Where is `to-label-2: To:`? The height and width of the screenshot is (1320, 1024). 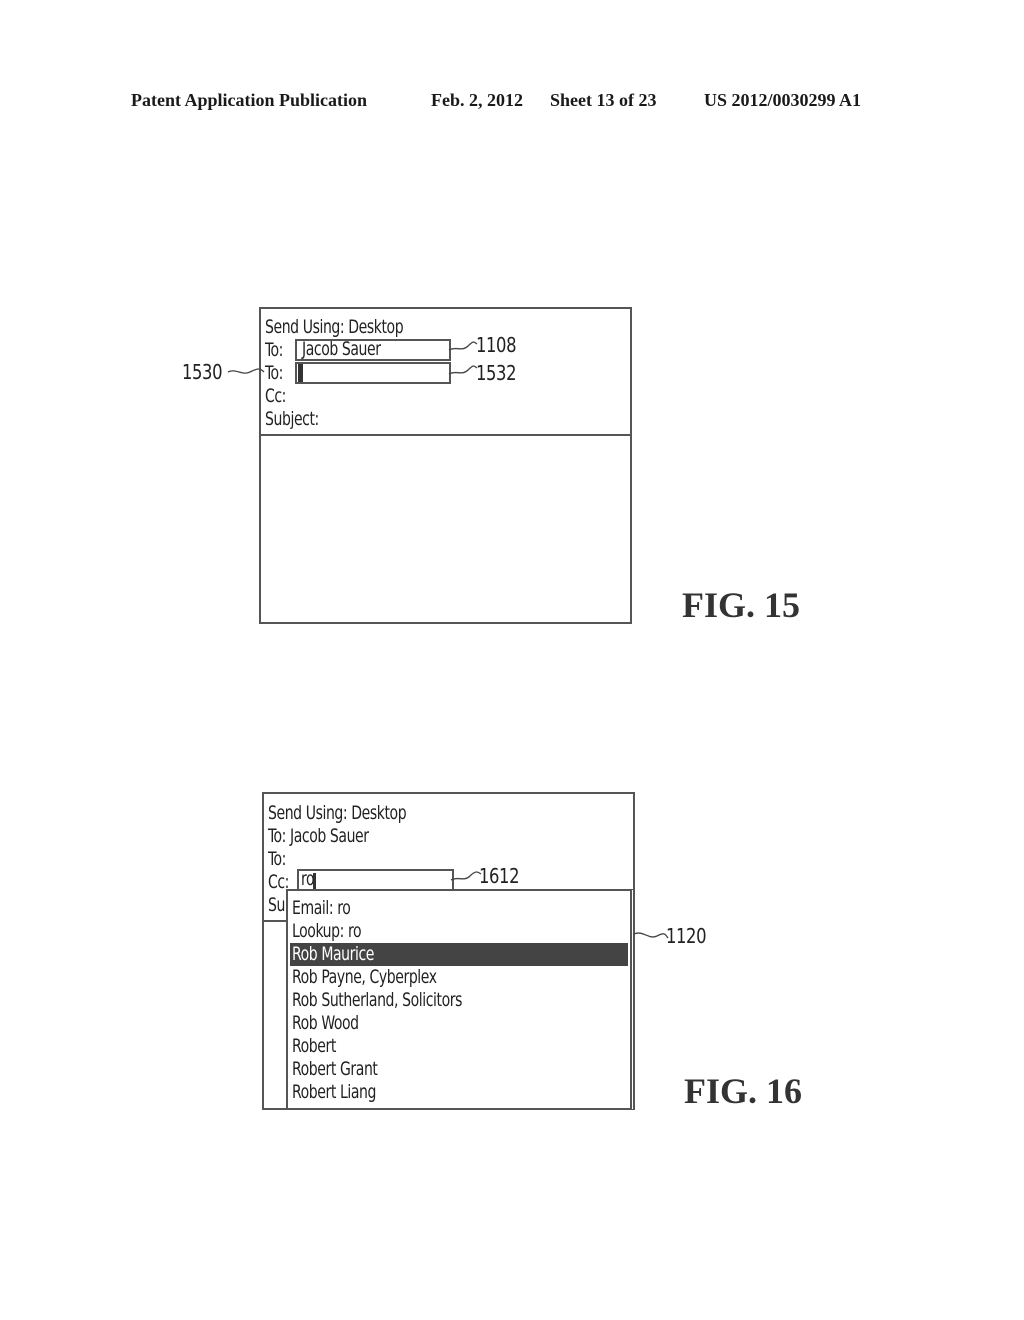
to-label-2: To: is located at coordinates (274, 373).